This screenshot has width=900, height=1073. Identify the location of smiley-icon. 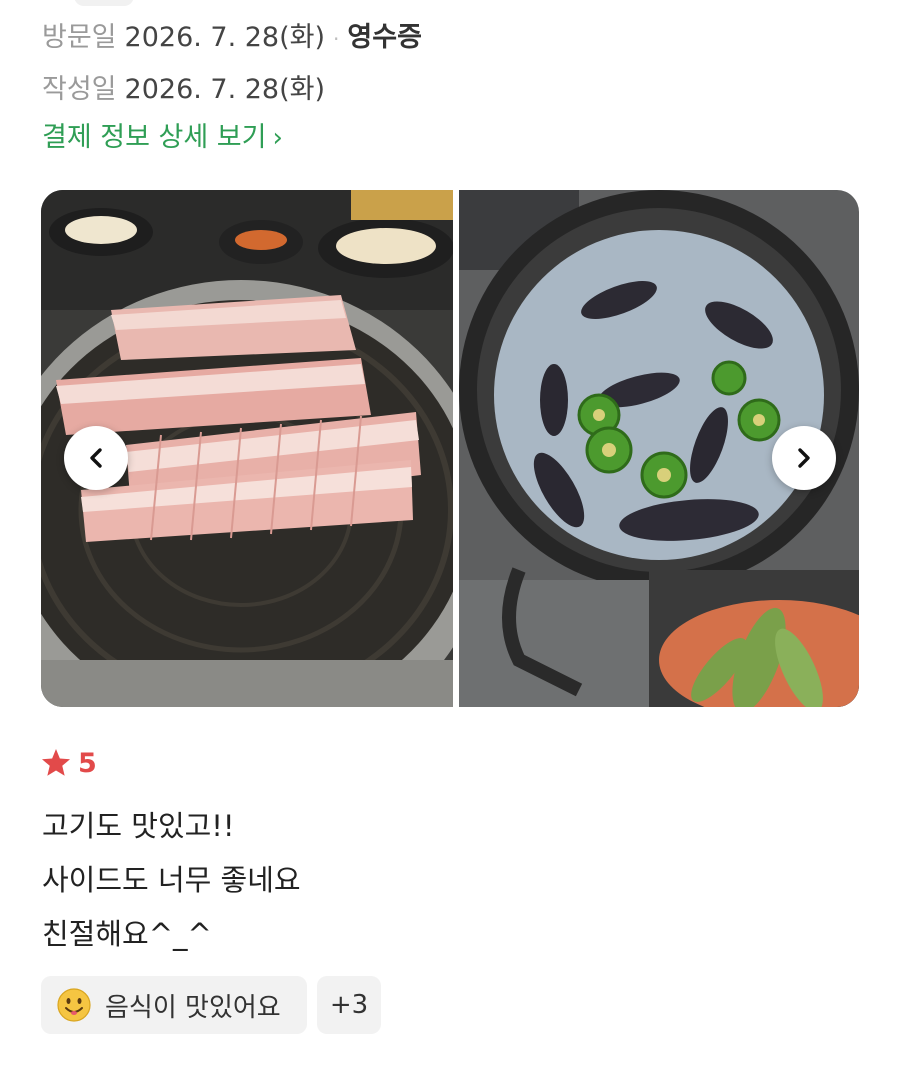
(74, 1005).